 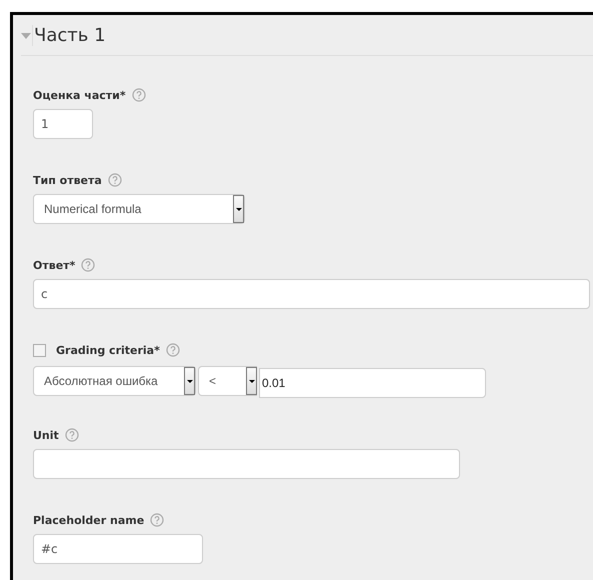 I want to click on error-type-dropdown: Абсолютная ошибка, so click(x=114, y=381).